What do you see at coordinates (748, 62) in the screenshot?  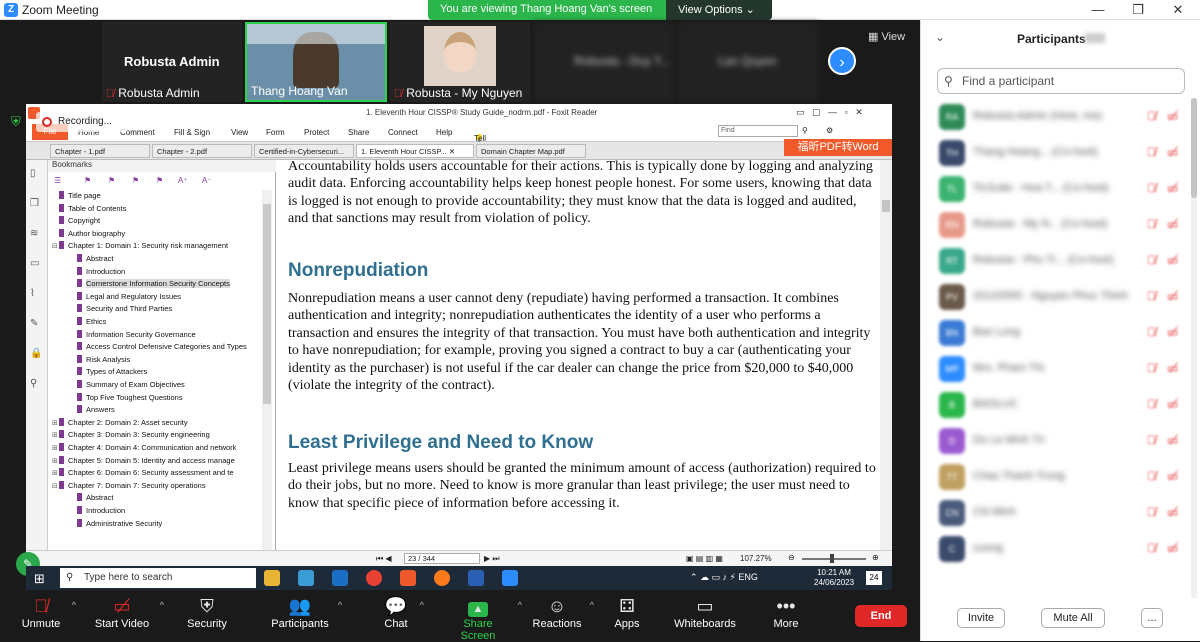 I see `video-tile-blurred-2: Lan Quyen` at bounding box center [748, 62].